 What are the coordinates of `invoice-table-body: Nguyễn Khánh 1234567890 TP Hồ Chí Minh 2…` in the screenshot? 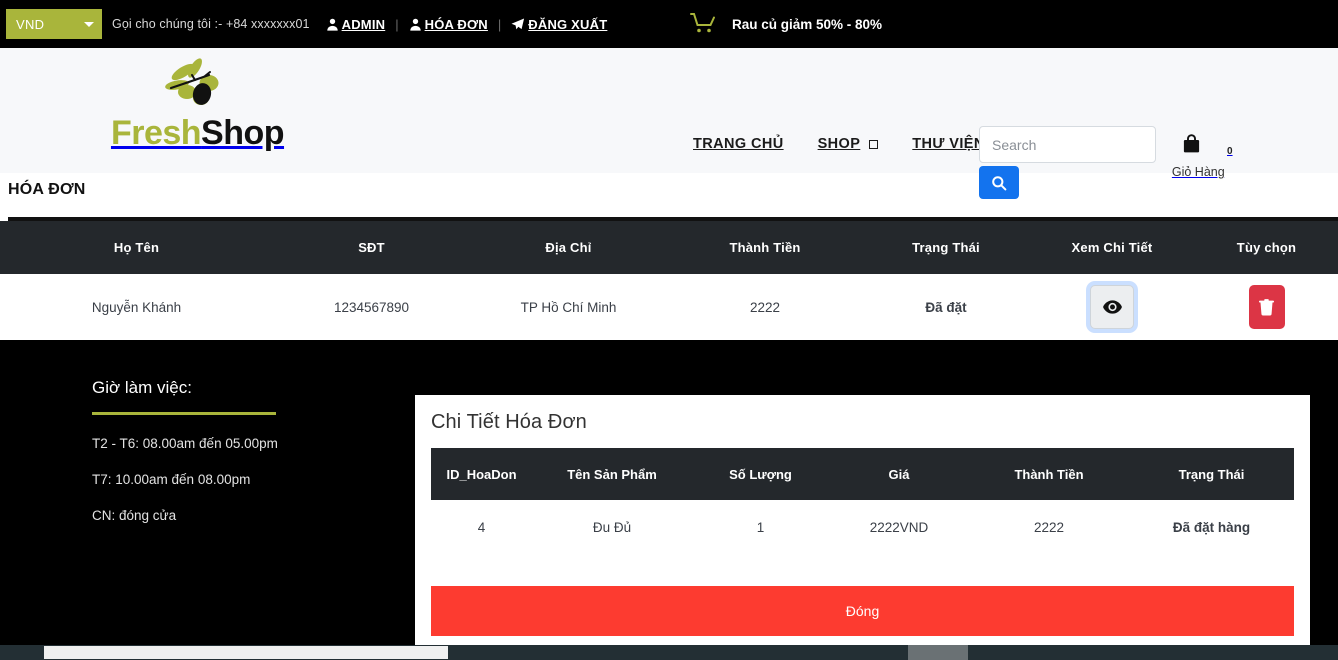 It's located at (669, 307).